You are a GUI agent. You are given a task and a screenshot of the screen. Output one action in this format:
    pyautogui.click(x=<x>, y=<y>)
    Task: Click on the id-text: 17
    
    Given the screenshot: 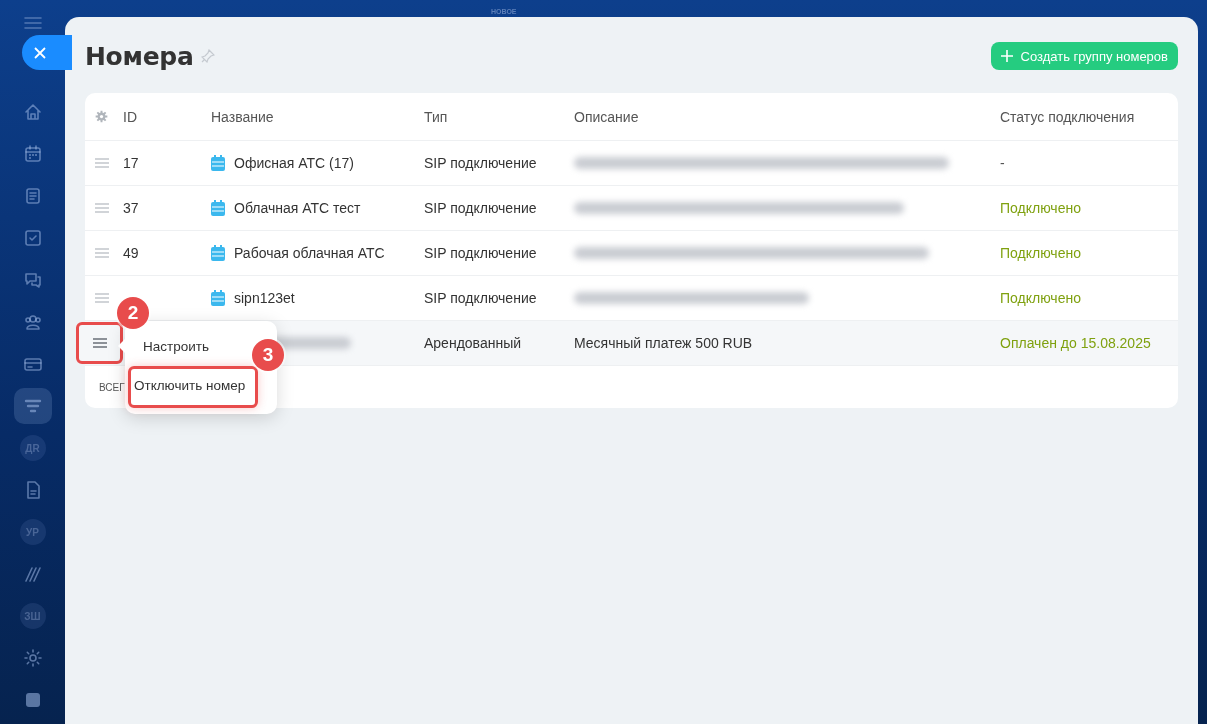 What is the action you would take?
    pyautogui.click(x=131, y=163)
    